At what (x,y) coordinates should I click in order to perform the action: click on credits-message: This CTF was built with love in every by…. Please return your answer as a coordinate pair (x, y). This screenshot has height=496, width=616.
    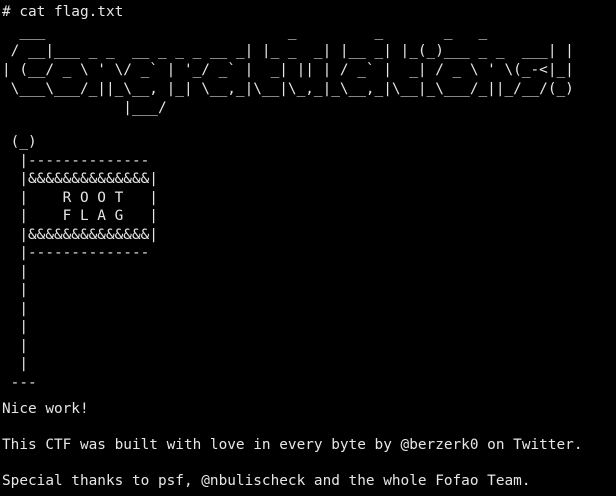
    Looking at the image, I should click on (292, 445).